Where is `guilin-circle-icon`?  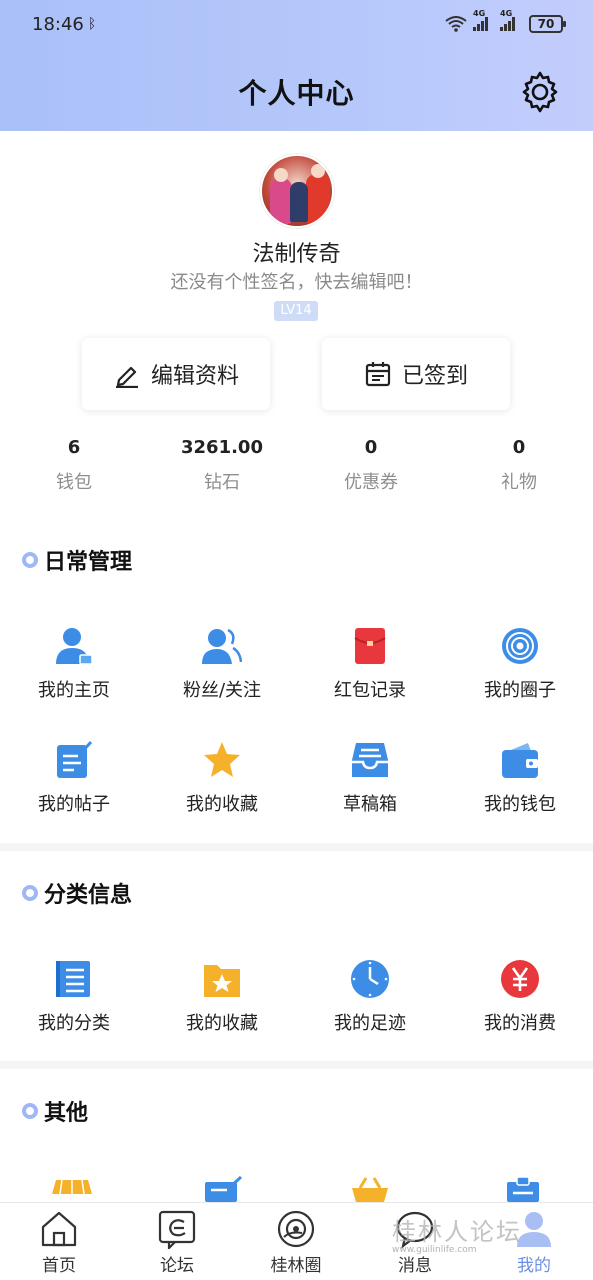 guilin-circle-icon is located at coordinates (296, 1229).